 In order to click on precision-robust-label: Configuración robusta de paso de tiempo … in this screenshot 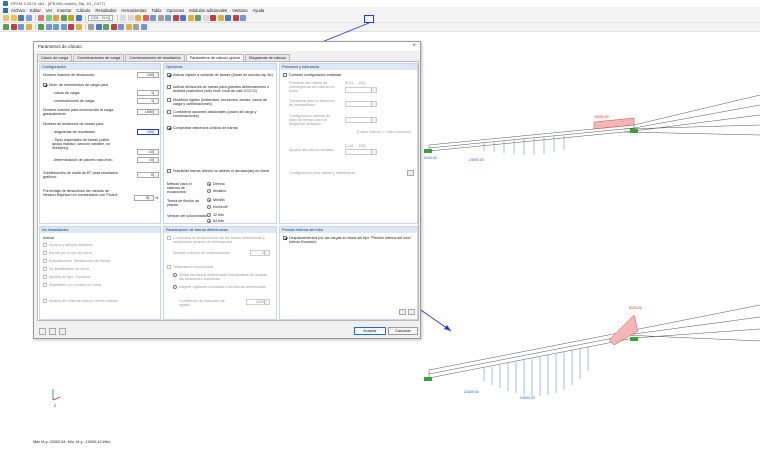, I will do `click(310, 120)`.